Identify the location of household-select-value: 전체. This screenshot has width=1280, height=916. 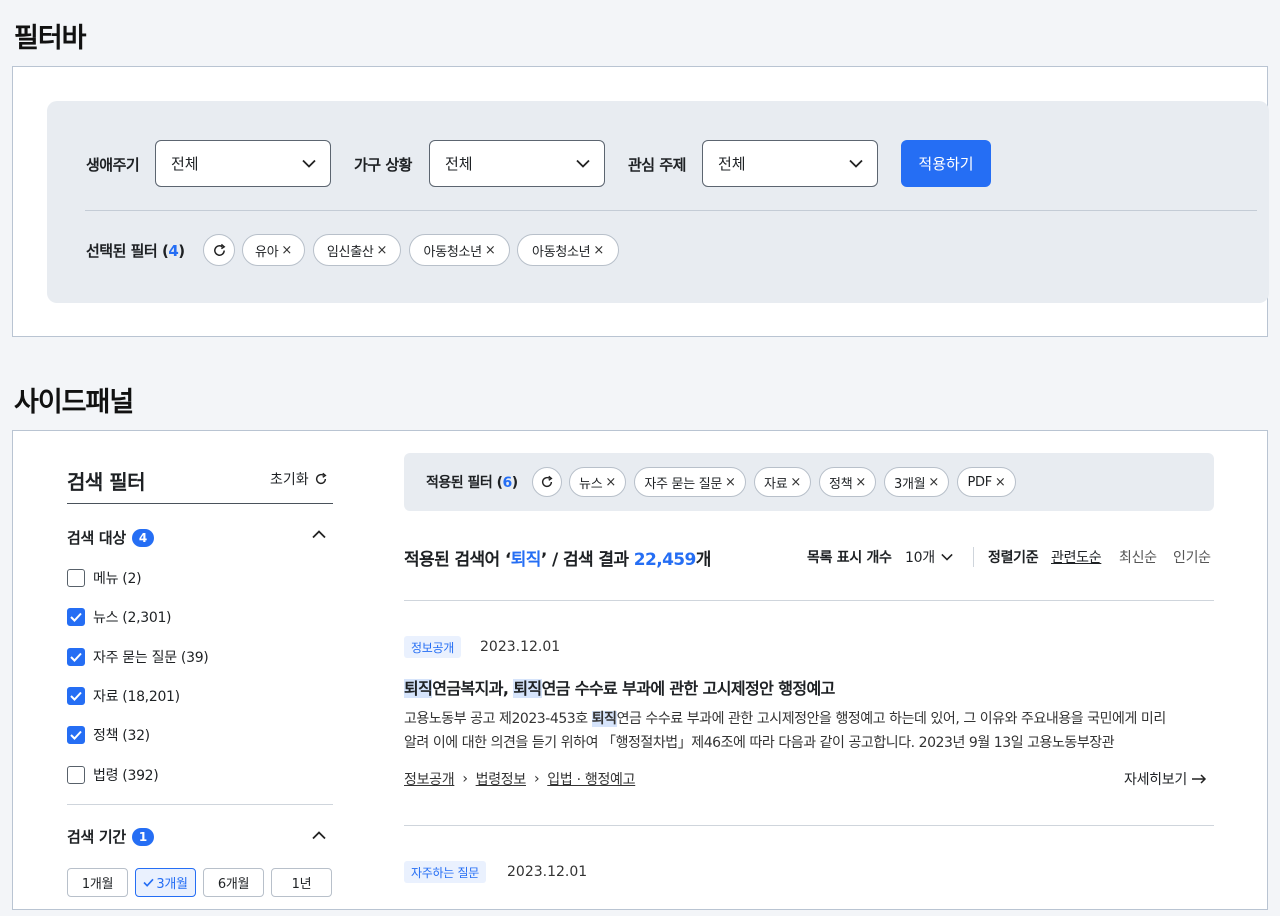
(459, 164).